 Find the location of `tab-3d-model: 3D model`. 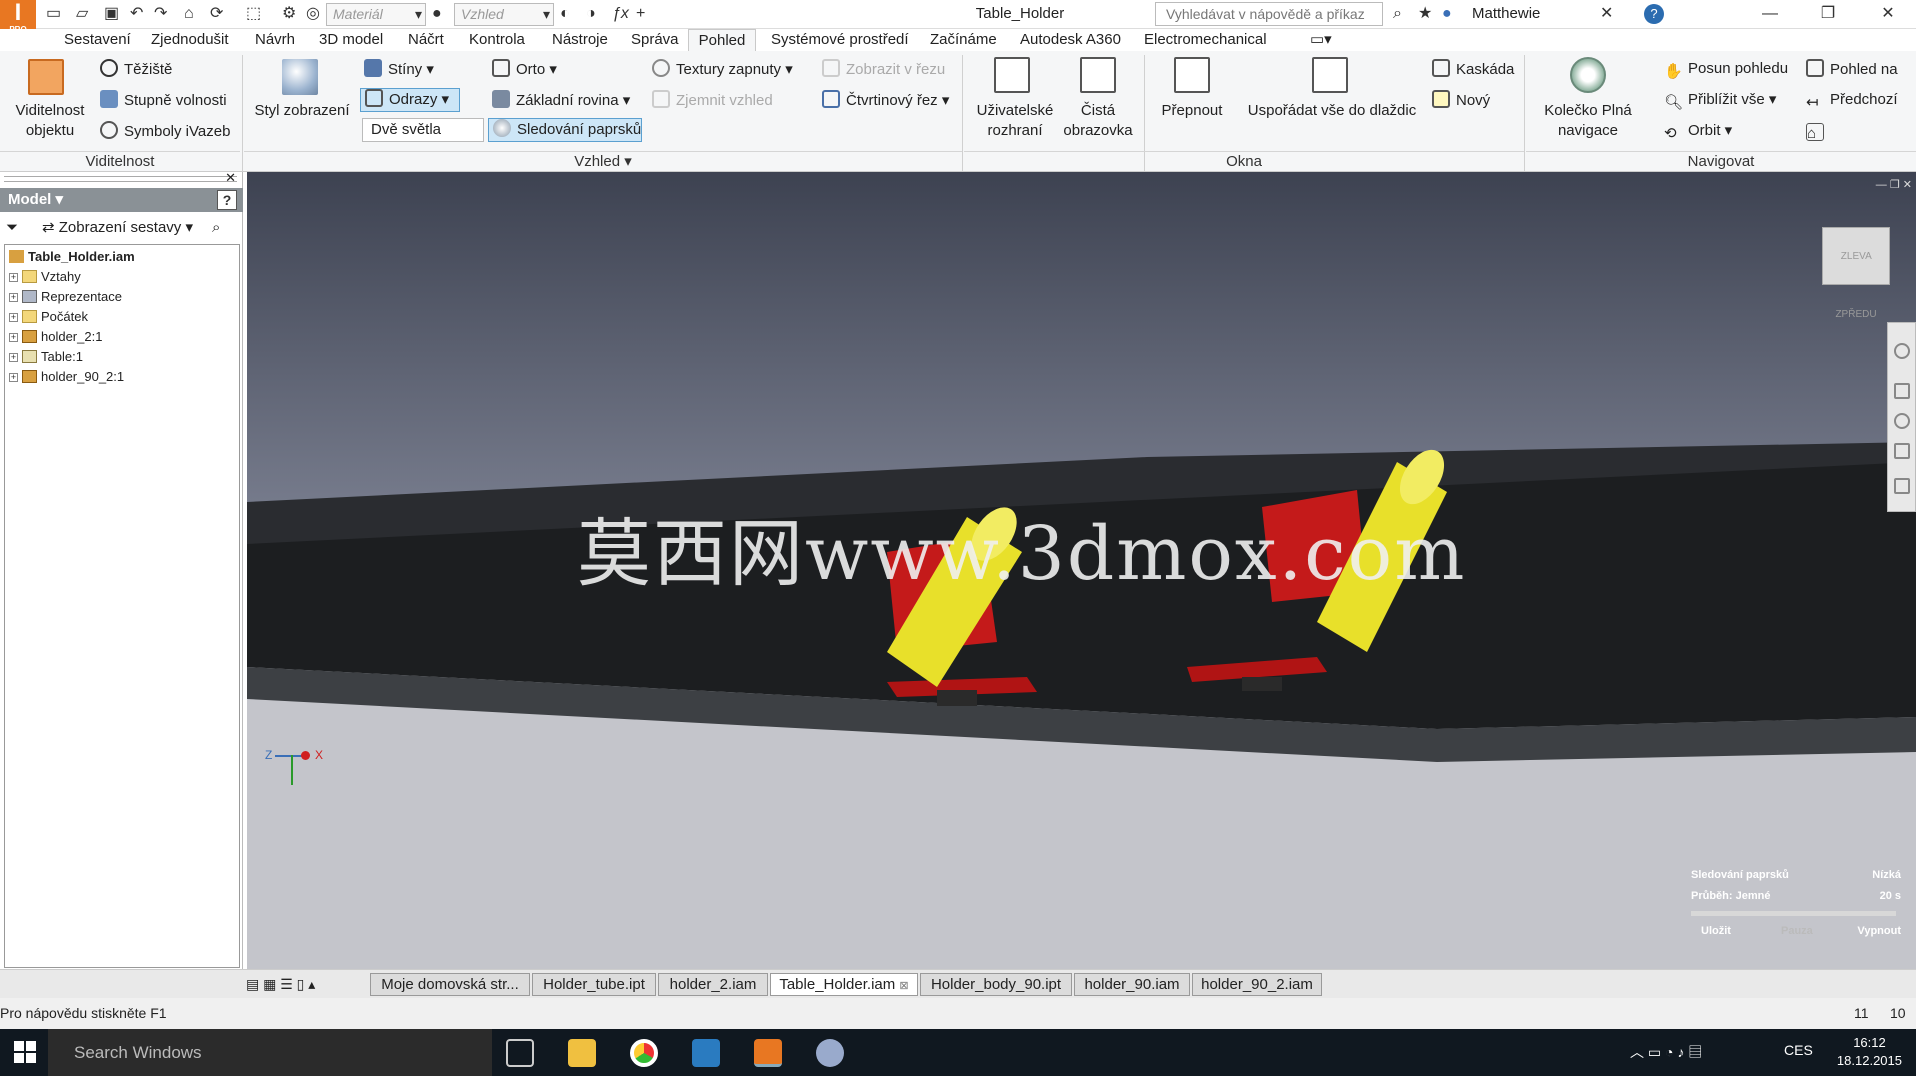

tab-3d-model: 3D model is located at coordinates (351, 40).